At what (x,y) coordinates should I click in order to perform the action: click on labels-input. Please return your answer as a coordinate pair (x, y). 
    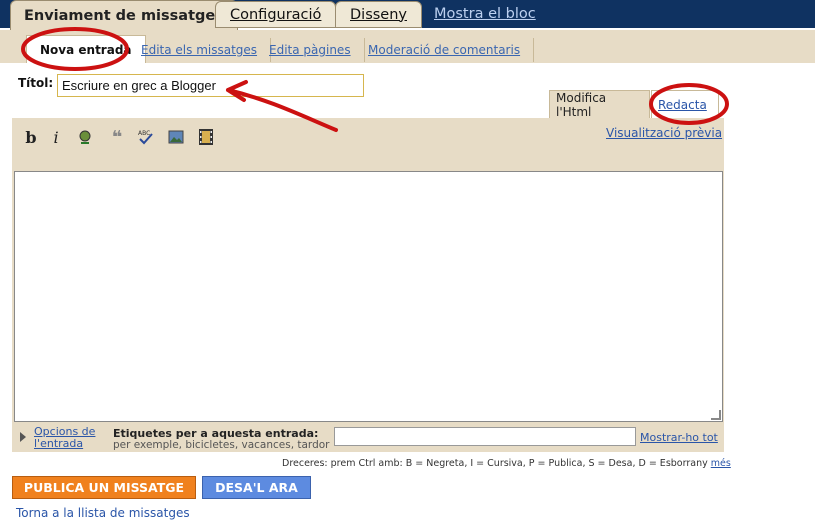
    Looking at the image, I should click on (485, 436).